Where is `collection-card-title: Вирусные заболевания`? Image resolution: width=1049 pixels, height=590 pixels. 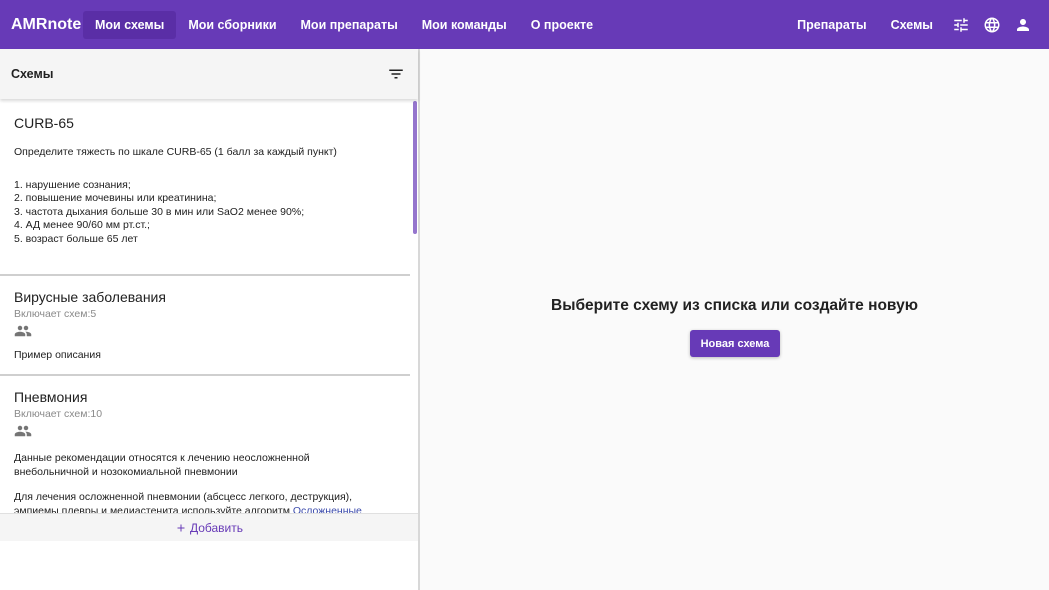
collection-card-title: Вирусные заболевания is located at coordinates (90, 297).